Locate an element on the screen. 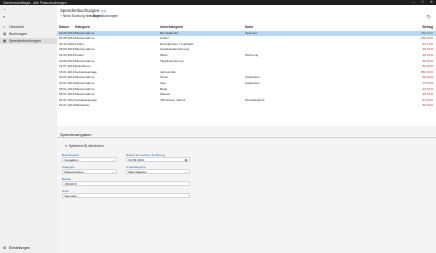 This screenshot has width=436, height=253. home-icon: ⌂ is located at coordinates (4, 27).